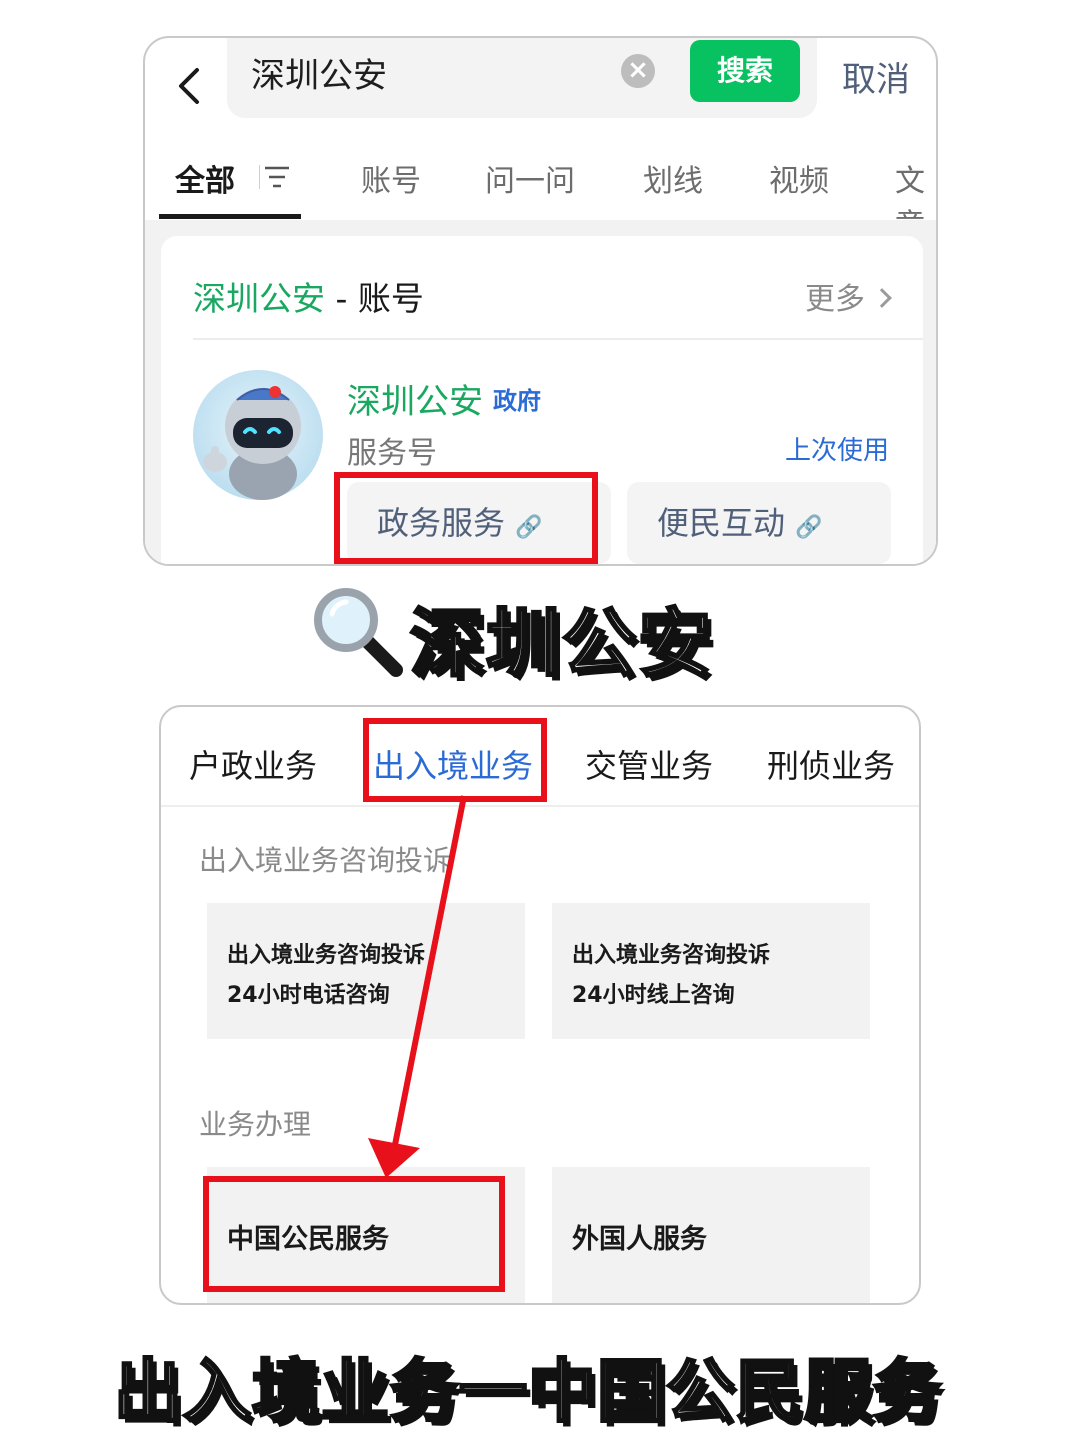  Describe the element at coordinates (417, 986) in the screenshot. I see `arrow-icon` at that location.